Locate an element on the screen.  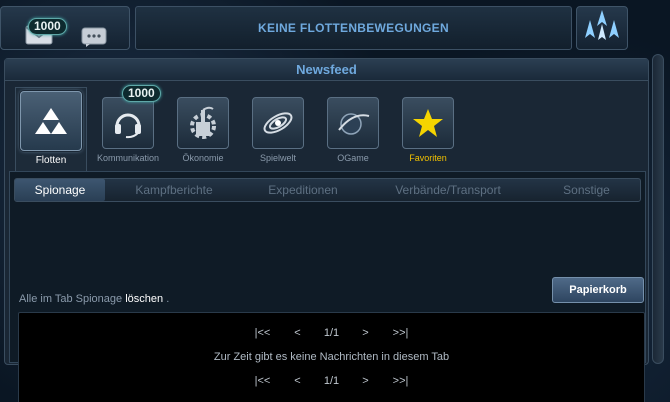
fleet-movement-bar: KEINE FLOTTENBEWEGUNGEN is located at coordinates (353, 28).